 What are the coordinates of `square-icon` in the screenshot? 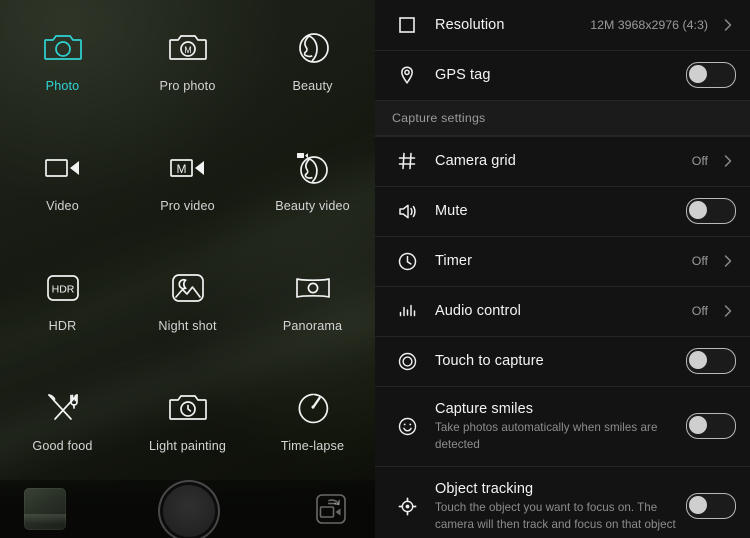 It's located at (407, 25).